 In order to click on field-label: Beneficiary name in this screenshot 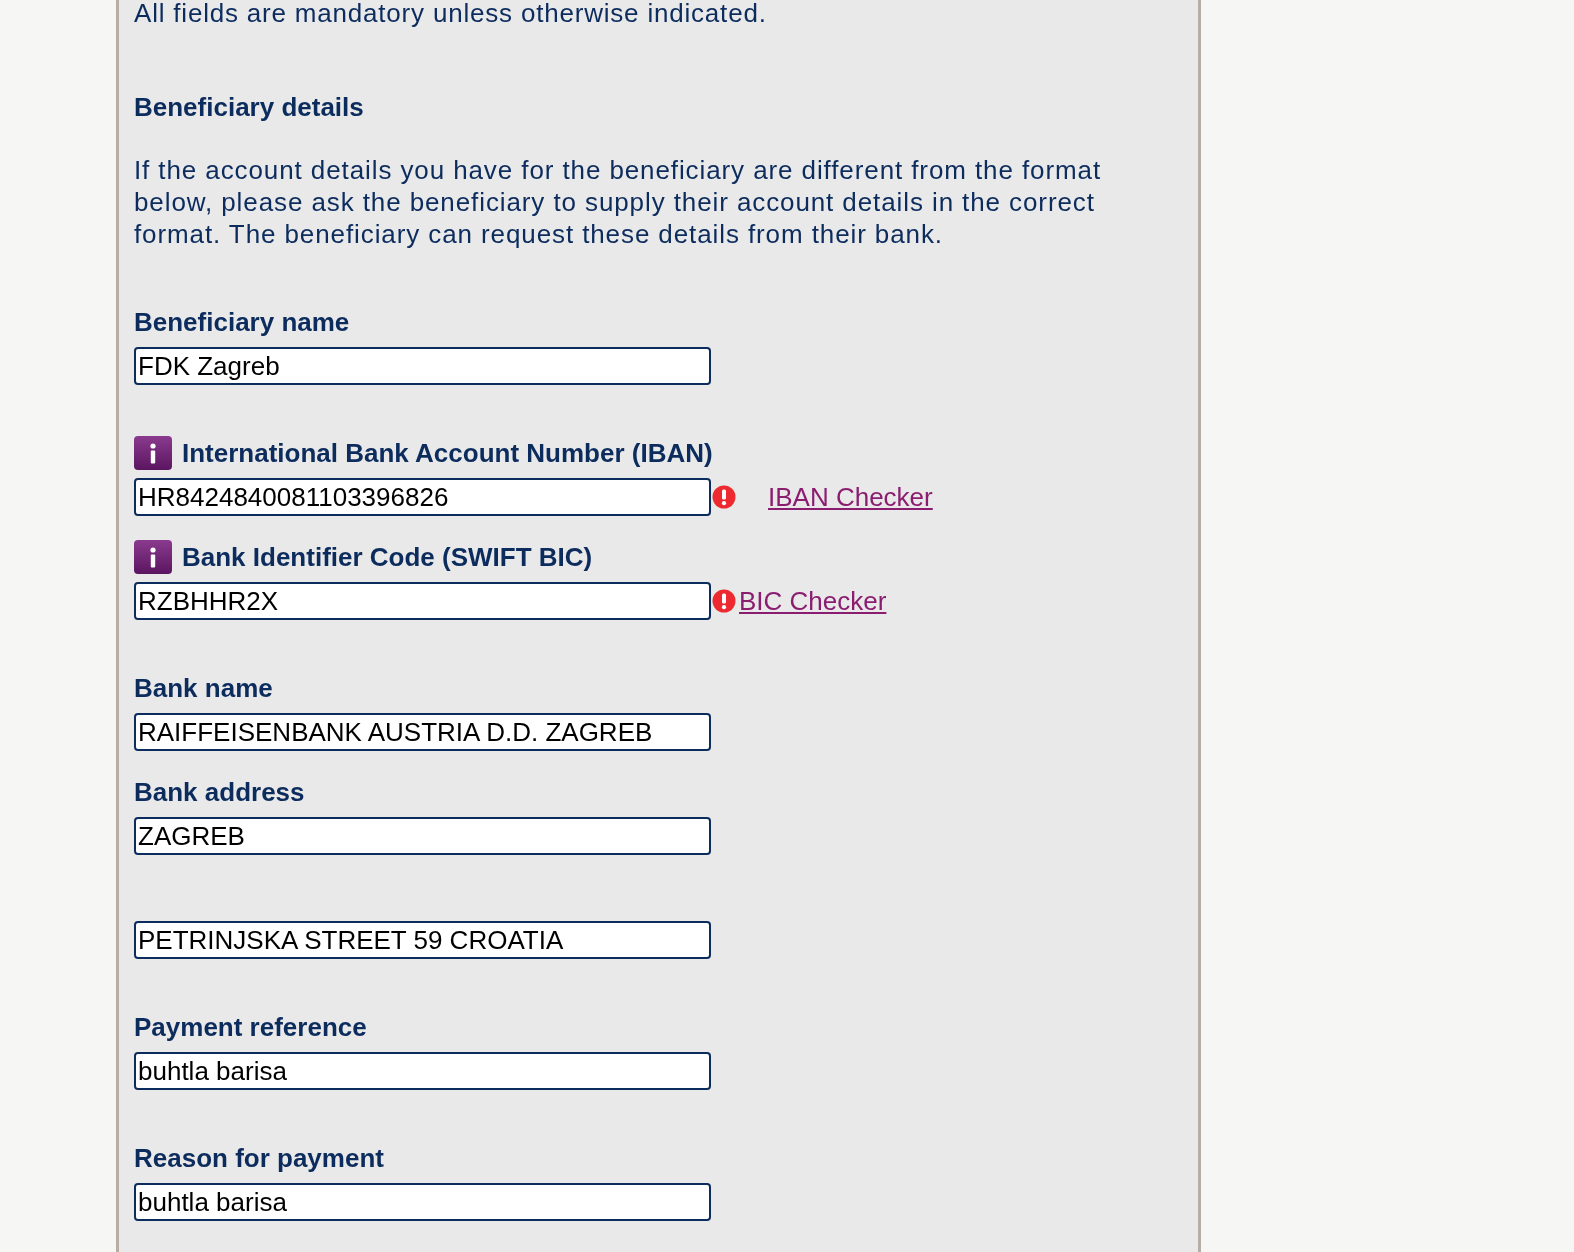, I will do `click(242, 322)`.